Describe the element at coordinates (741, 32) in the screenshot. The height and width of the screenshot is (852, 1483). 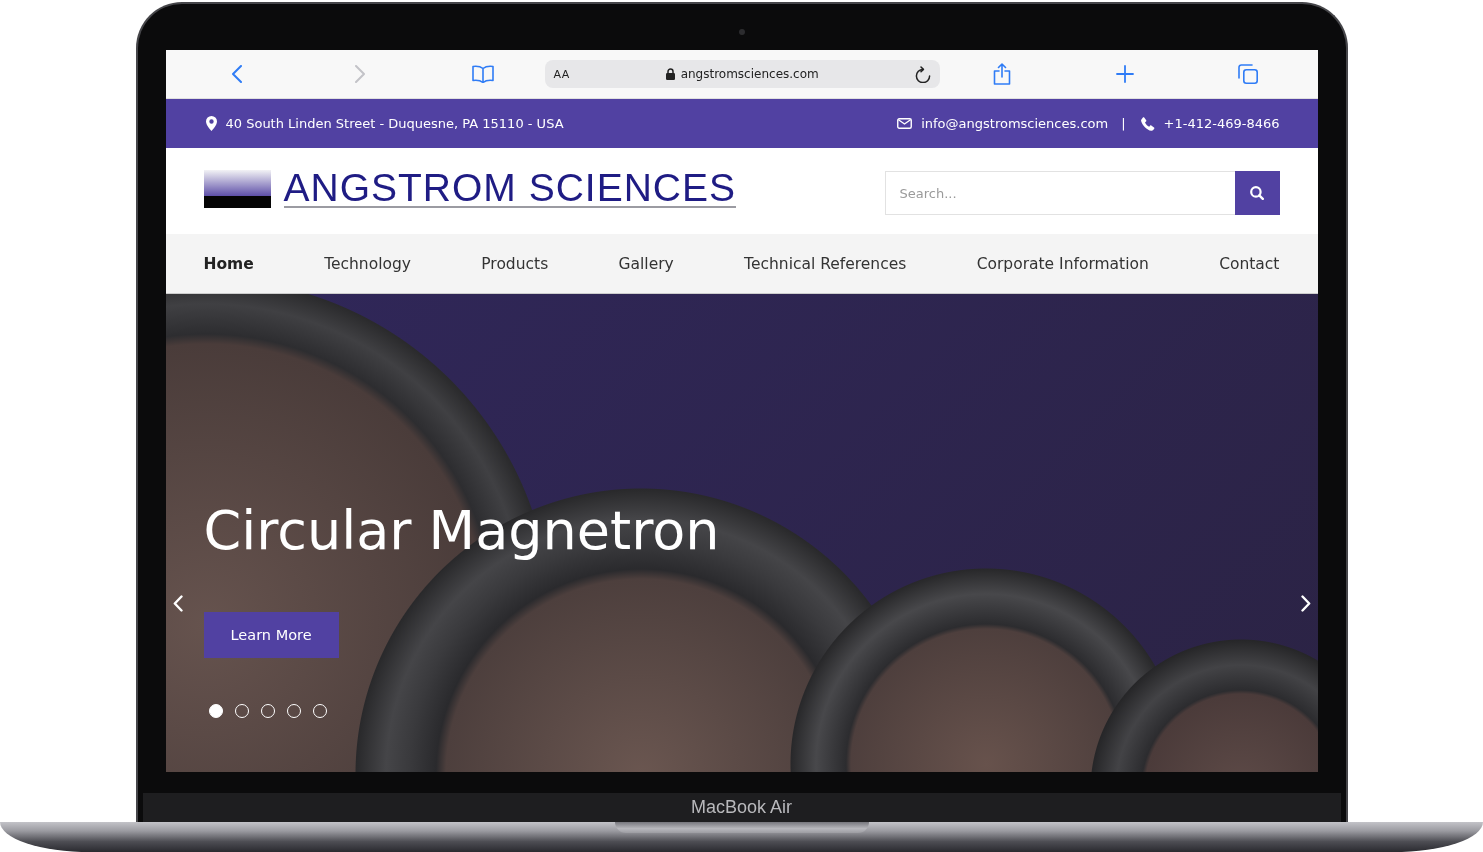
I see `camera-dot-icon` at that location.